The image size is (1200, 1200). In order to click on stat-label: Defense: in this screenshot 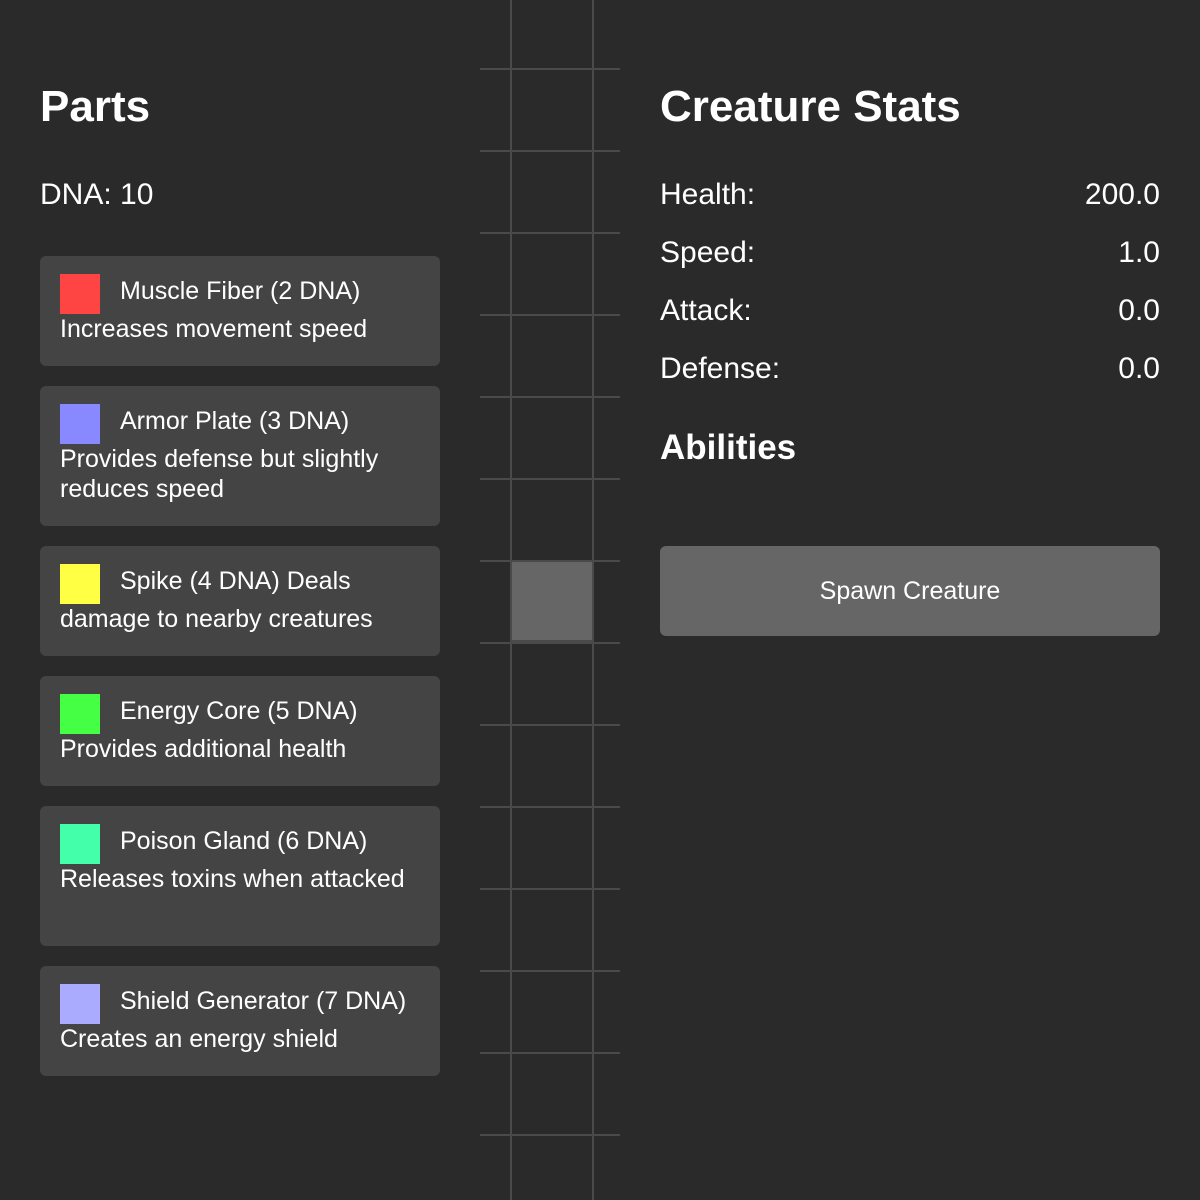, I will do `click(720, 368)`.